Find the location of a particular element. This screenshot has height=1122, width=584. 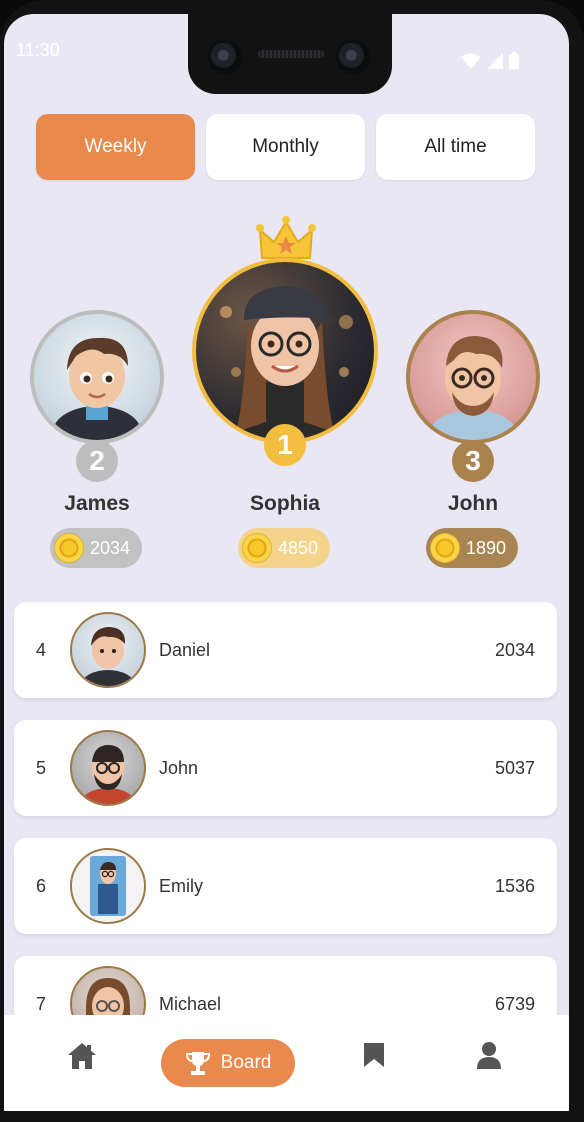

score-pill-sophia: 4850 is located at coordinates (284, 548).